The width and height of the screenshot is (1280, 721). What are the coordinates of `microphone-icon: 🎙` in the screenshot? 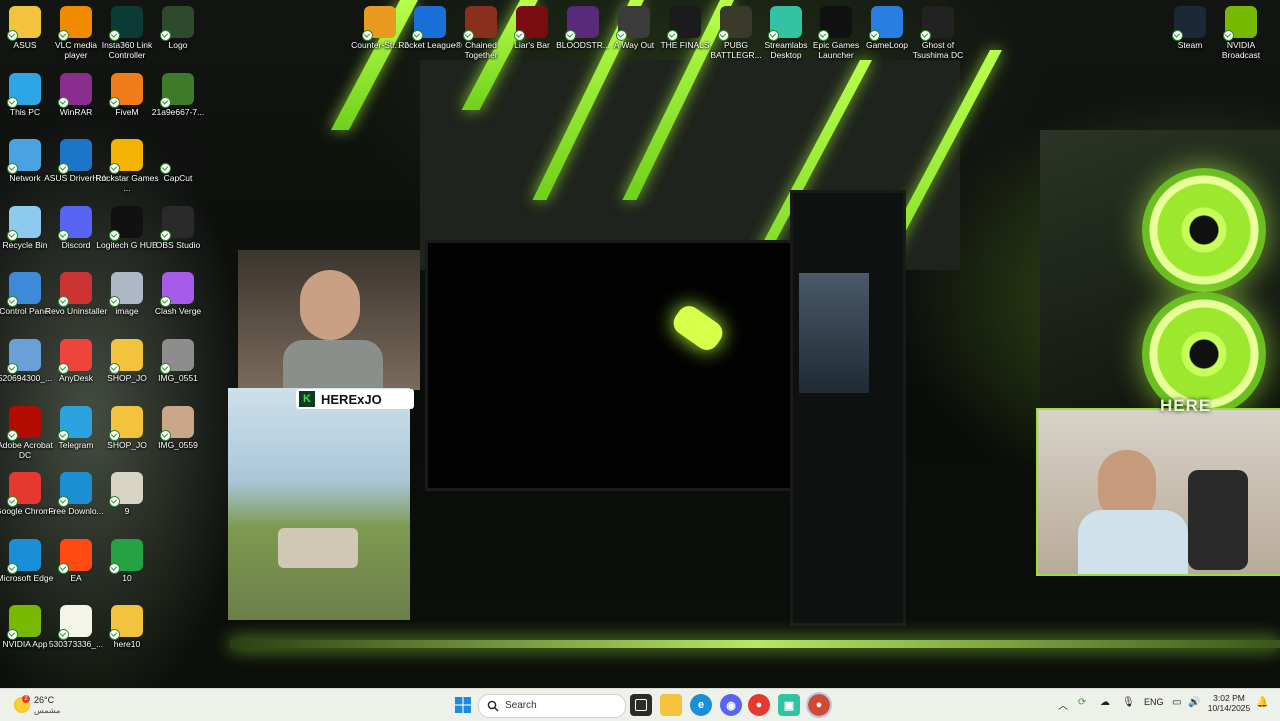 It's located at (1128, 702).